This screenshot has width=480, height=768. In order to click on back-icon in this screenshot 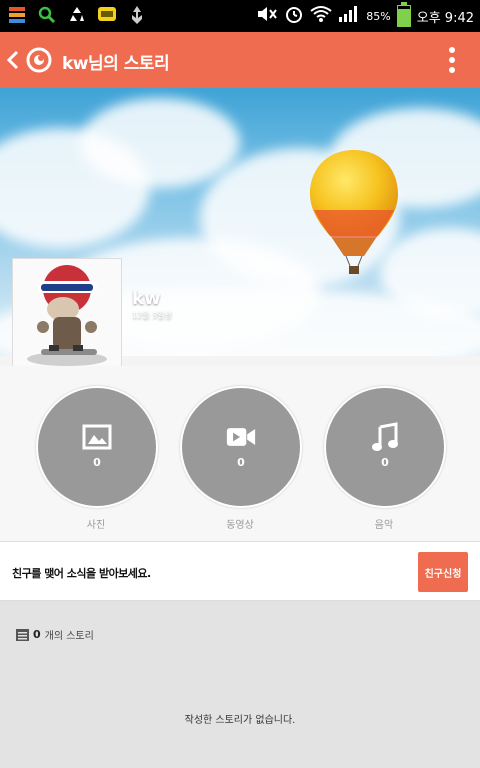, I will do `click(13, 60)`.